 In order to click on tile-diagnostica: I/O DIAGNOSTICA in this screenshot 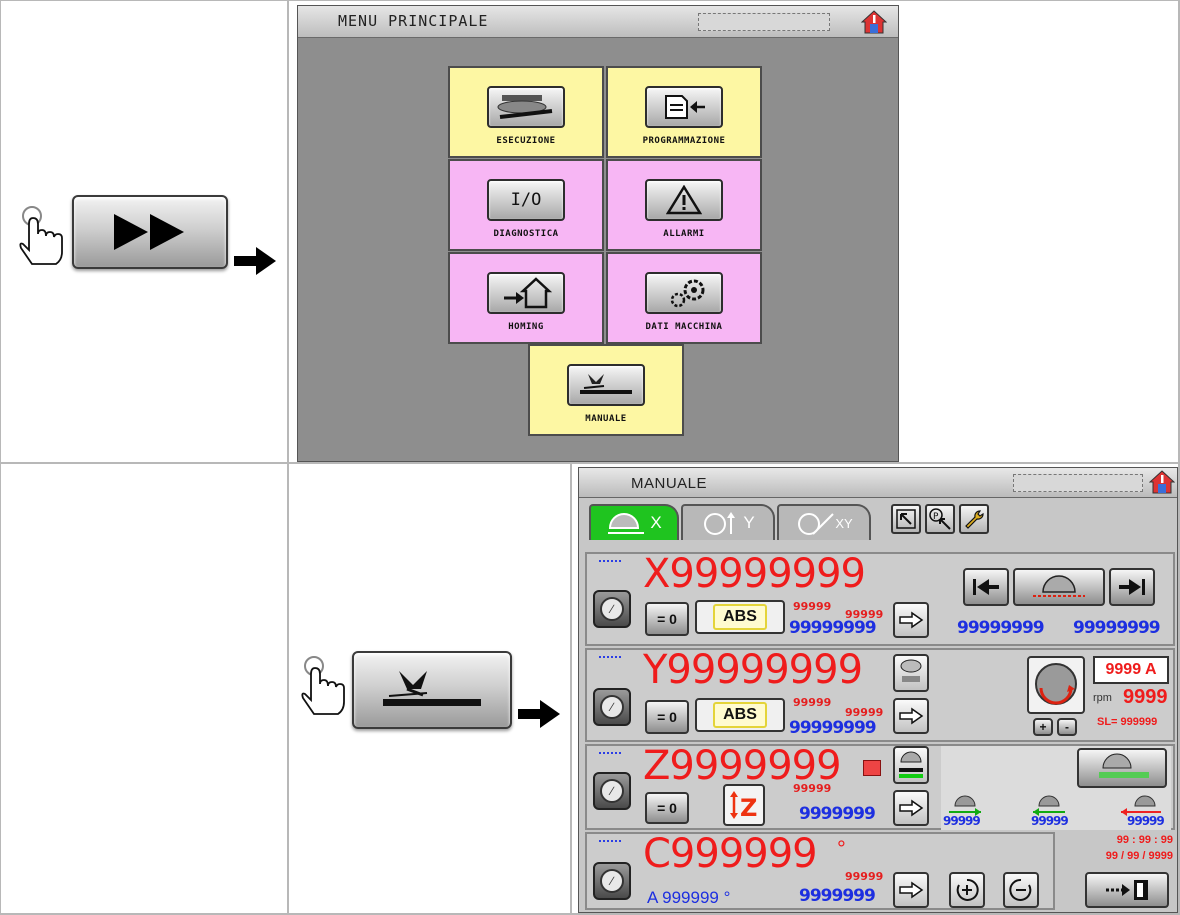, I will do `click(526, 205)`.